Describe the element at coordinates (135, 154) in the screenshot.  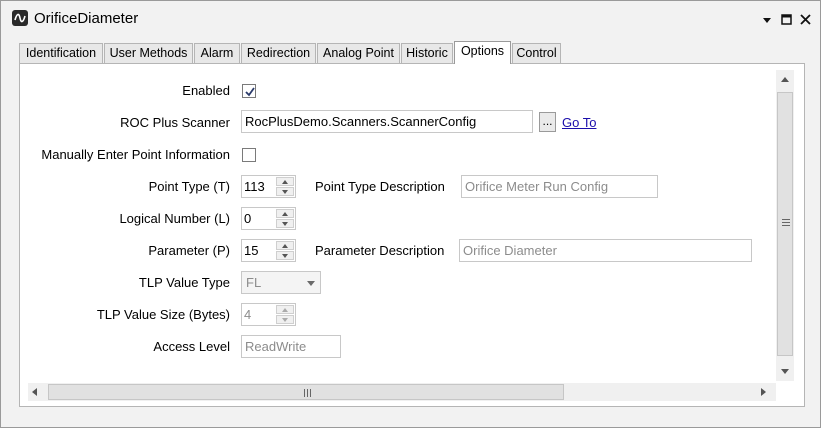
I see `manual-entry-label: Manually Enter Point Information` at that location.